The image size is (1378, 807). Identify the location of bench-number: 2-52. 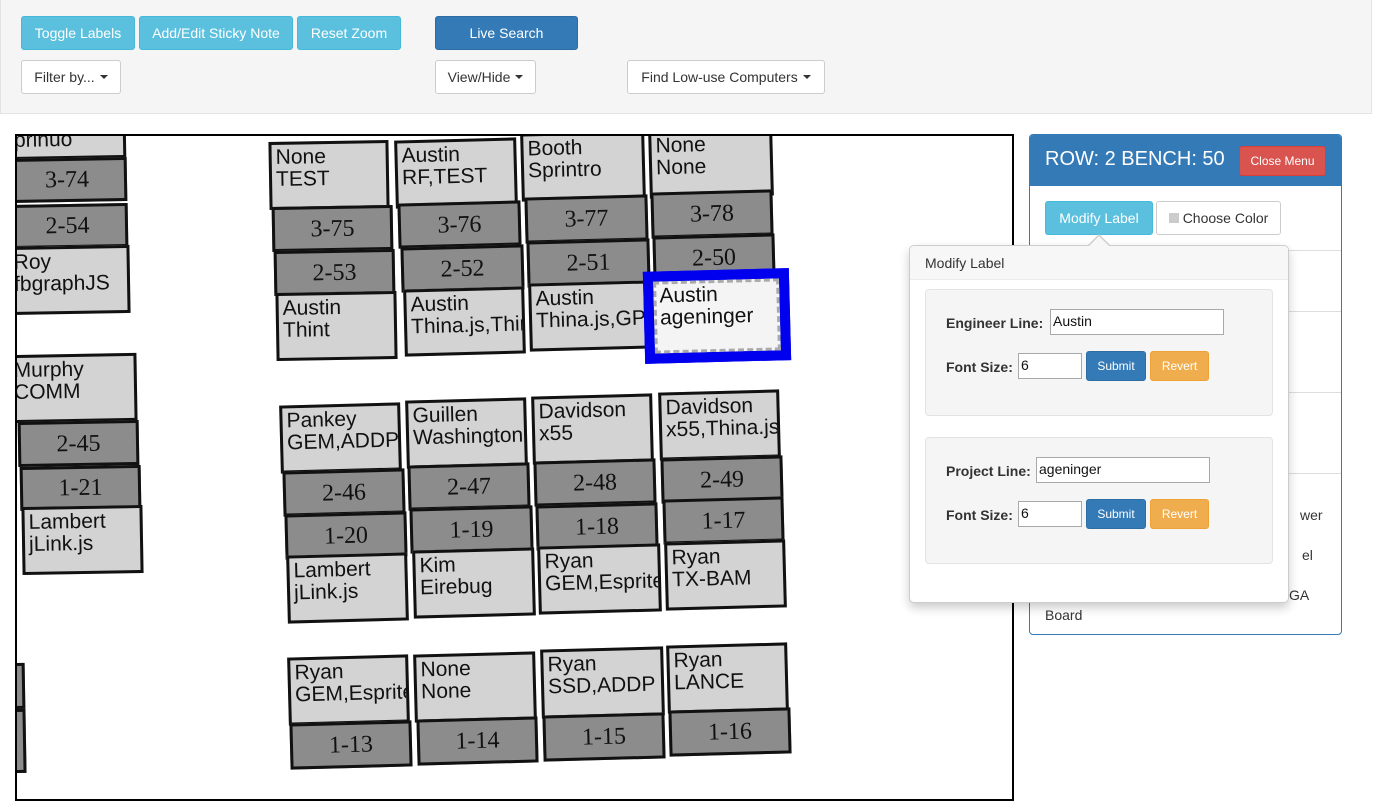
(462, 268).